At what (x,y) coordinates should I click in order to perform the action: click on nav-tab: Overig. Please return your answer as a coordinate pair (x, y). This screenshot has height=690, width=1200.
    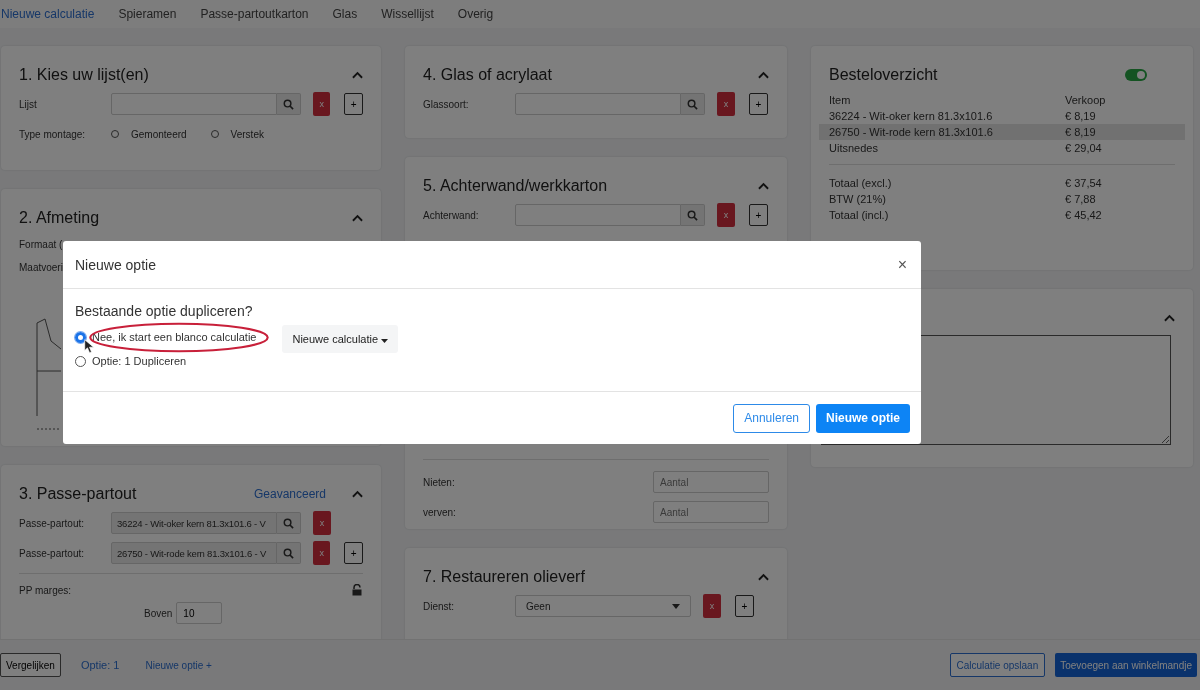
    Looking at the image, I should click on (475, 14).